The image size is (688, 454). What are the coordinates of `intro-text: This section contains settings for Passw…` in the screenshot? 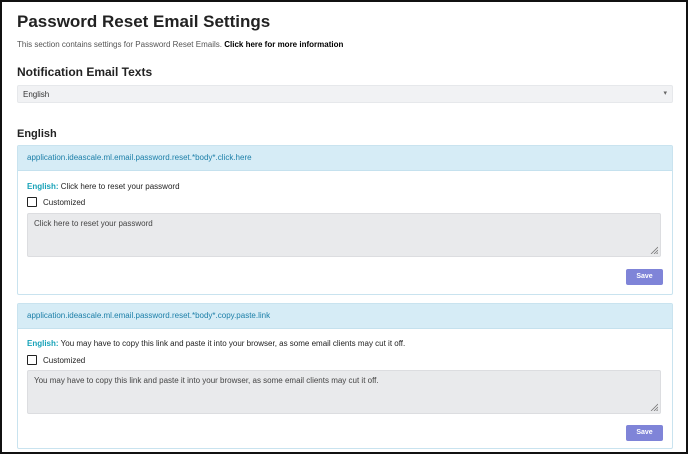 It's located at (345, 45).